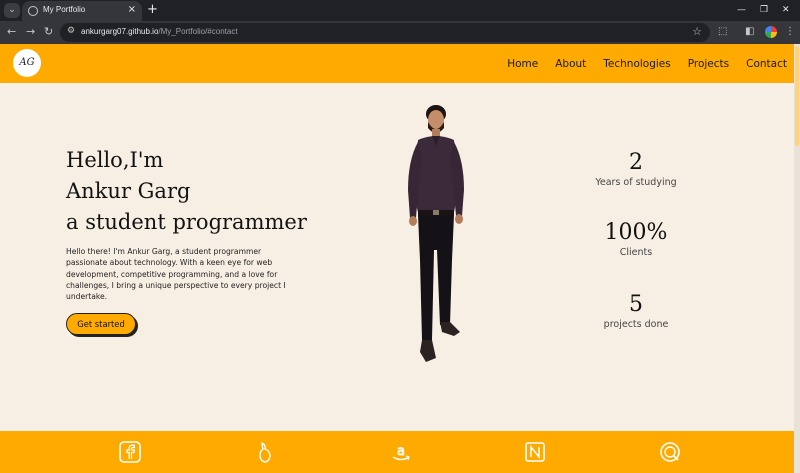  Describe the element at coordinates (741, 10) in the screenshot. I see `minimize-icon: —` at that location.